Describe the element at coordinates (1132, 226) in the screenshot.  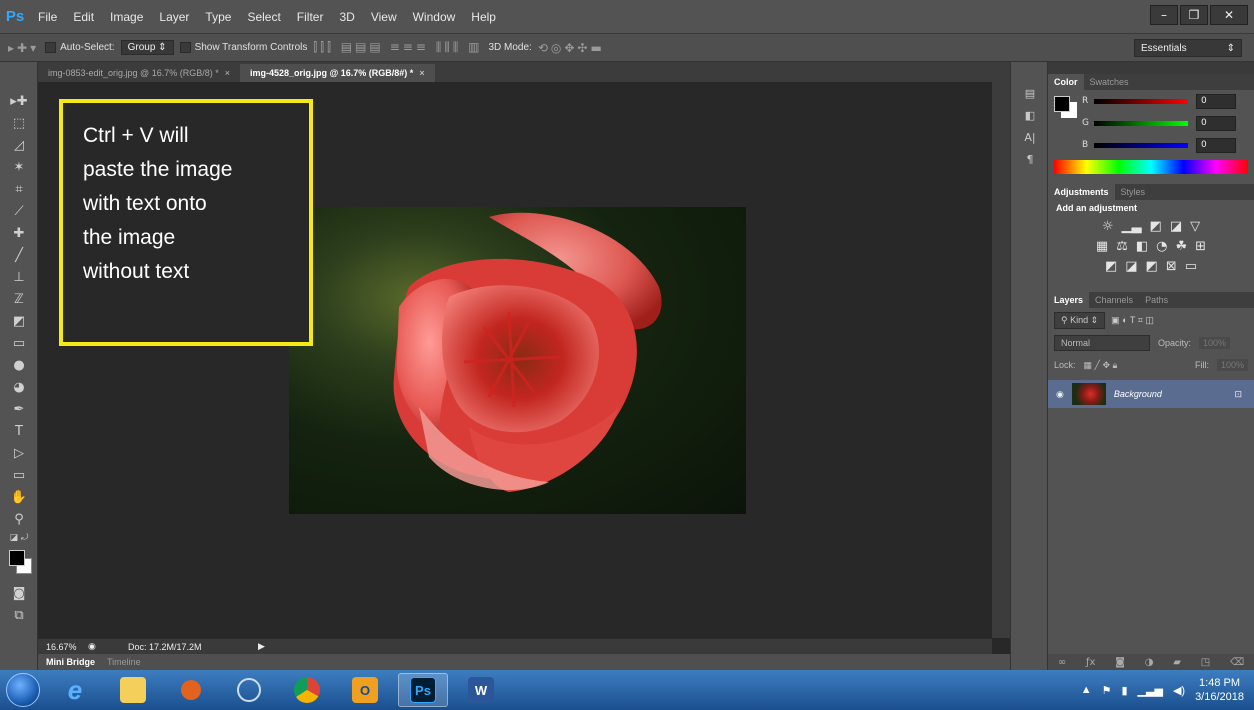
I see `levels-icon: ▁▃` at that location.